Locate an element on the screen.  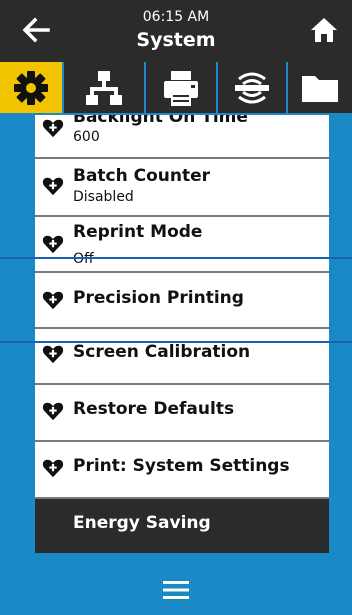
page-title: System is located at coordinates (176, 40).